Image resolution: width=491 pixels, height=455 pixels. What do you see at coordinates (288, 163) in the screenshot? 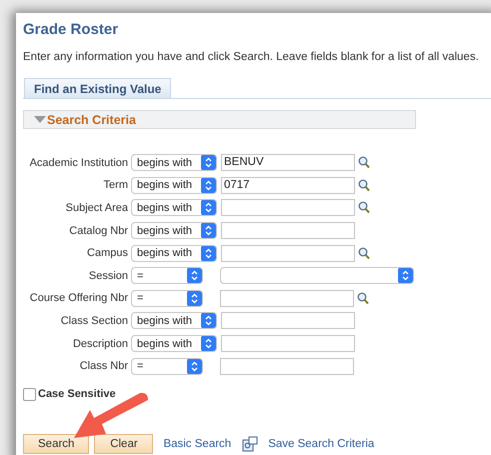
I see `input-field: BENUV` at bounding box center [288, 163].